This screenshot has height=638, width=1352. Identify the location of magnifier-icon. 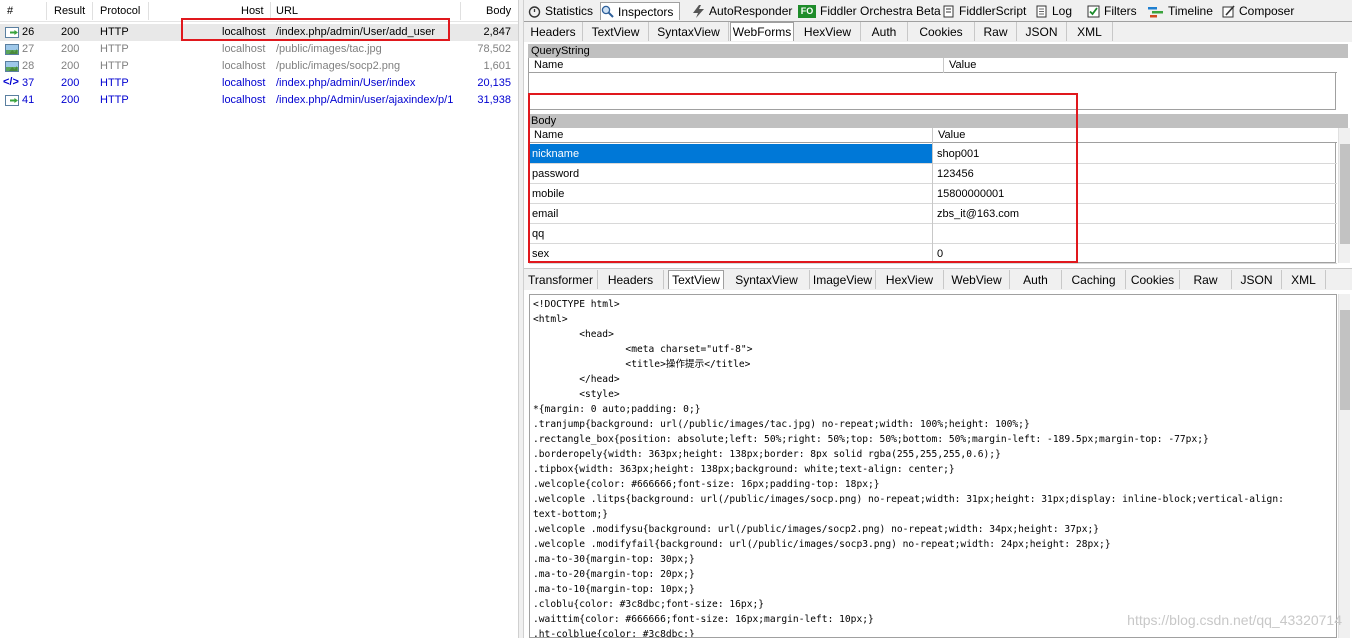
(607, 11).